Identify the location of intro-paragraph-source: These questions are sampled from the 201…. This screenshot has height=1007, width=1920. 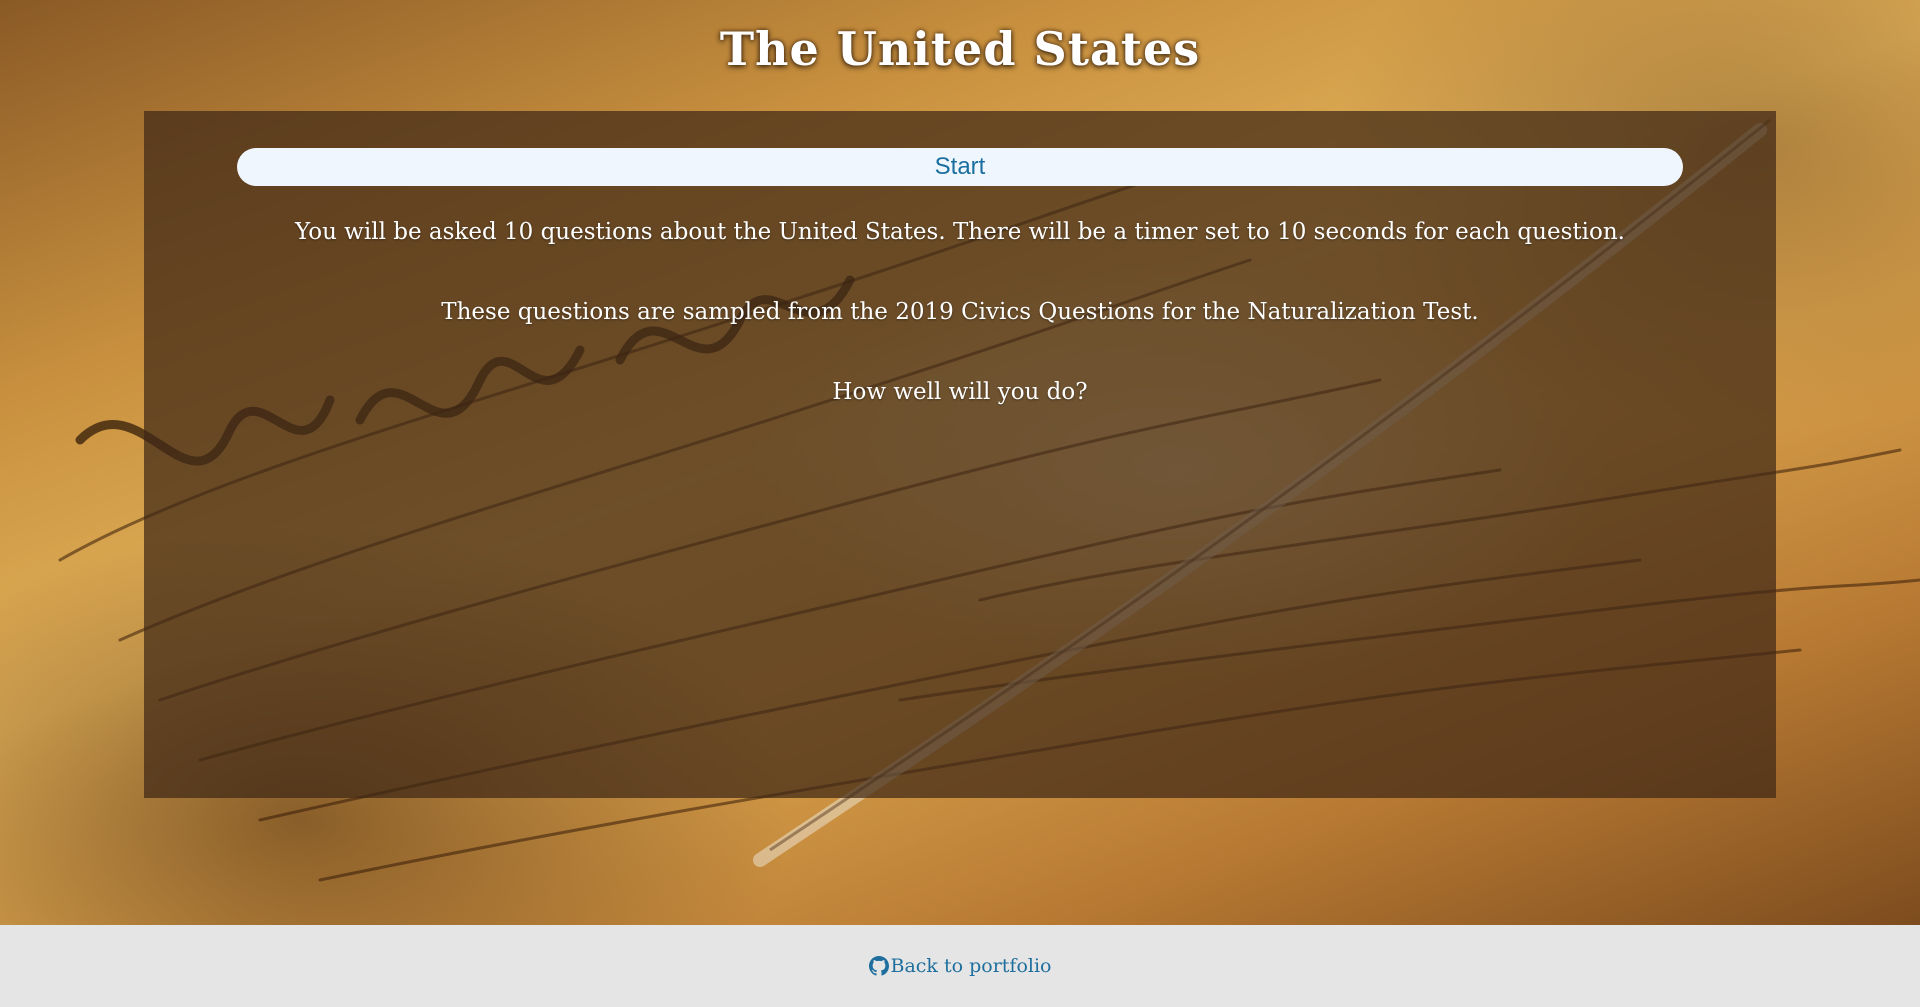
(960, 312).